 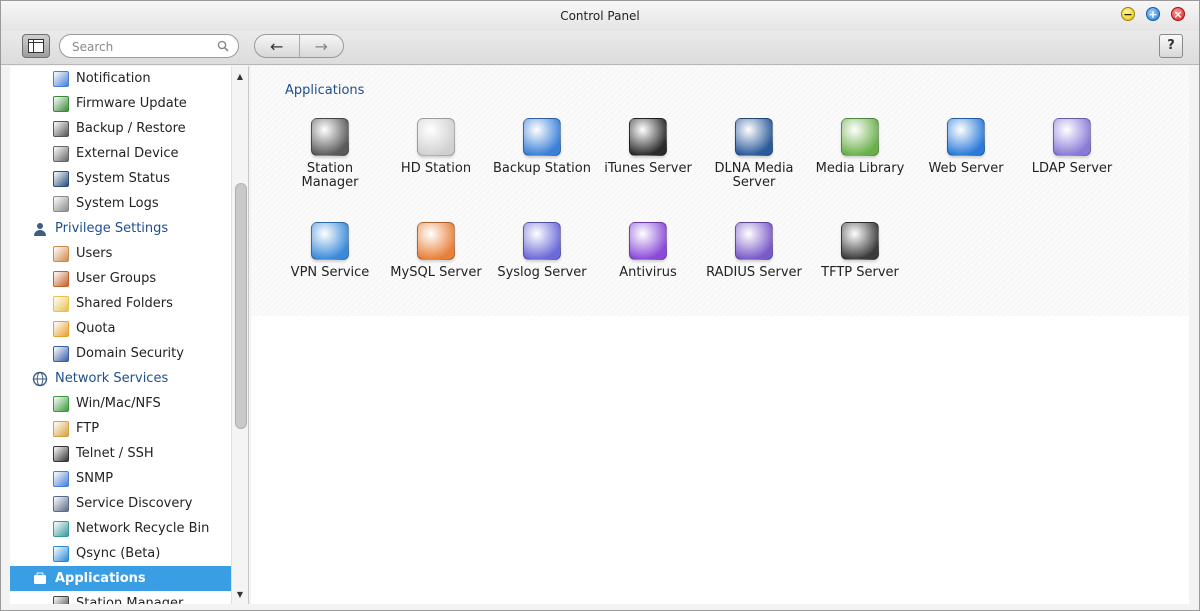 I want to click on navigation-buttons: ← →, so click(x=299, y=46).